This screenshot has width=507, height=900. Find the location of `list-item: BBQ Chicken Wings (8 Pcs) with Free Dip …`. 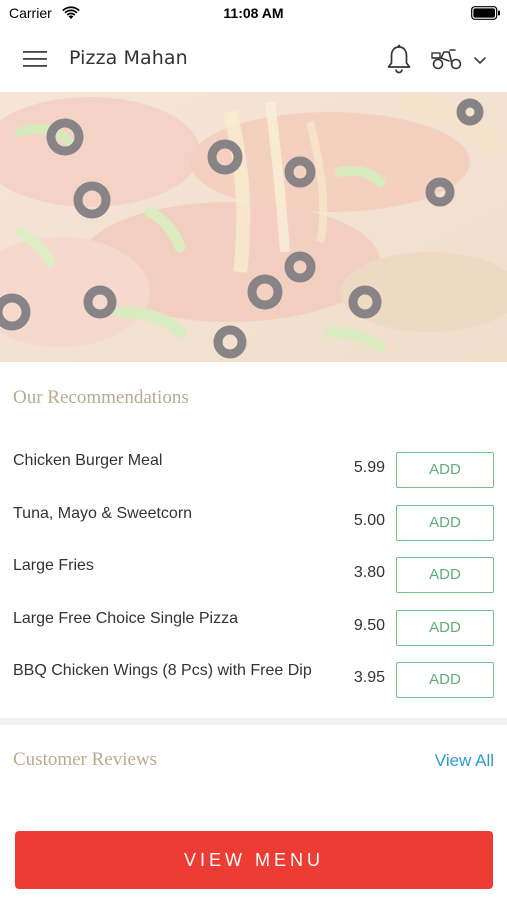

list-item: BBQ Chicken Wings (8 Pcs) with Free Dip … is located at coordinates (253, 676).